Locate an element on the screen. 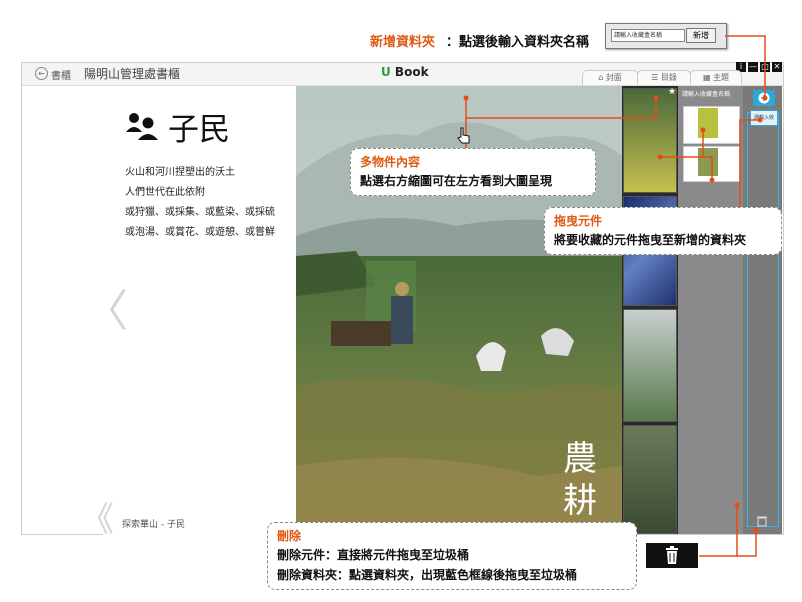 The width and height of the screenshot is (802, 602). add-folder-confirm-button: 新增 is located at coordinates (701, 35).